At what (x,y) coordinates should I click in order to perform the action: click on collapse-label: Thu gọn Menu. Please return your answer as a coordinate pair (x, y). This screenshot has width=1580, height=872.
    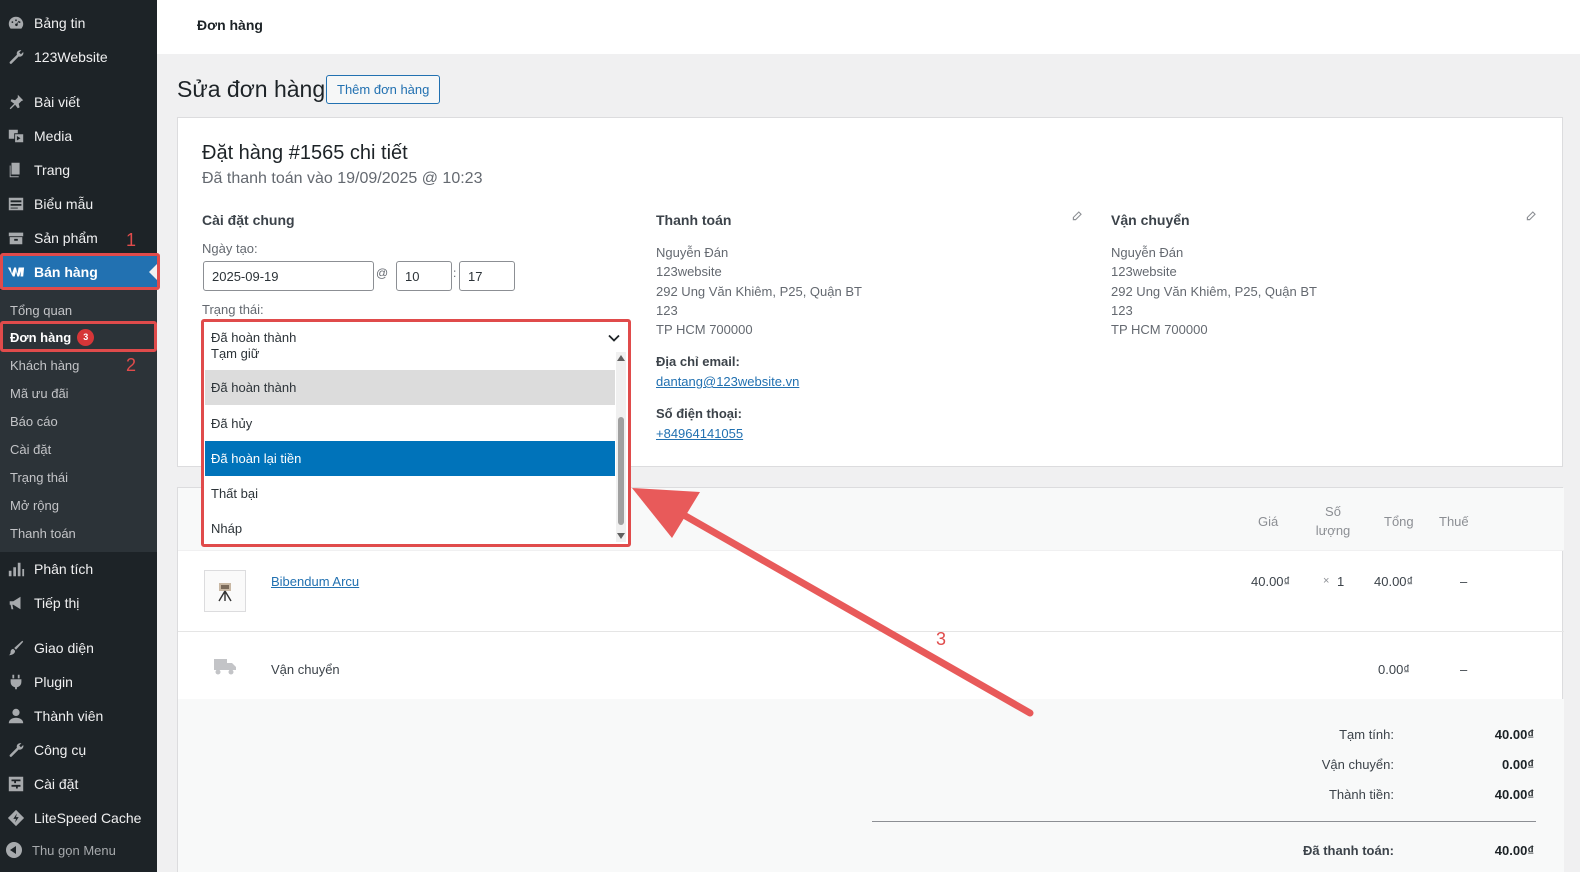
    Looking at the image, I should click on (74, 850).